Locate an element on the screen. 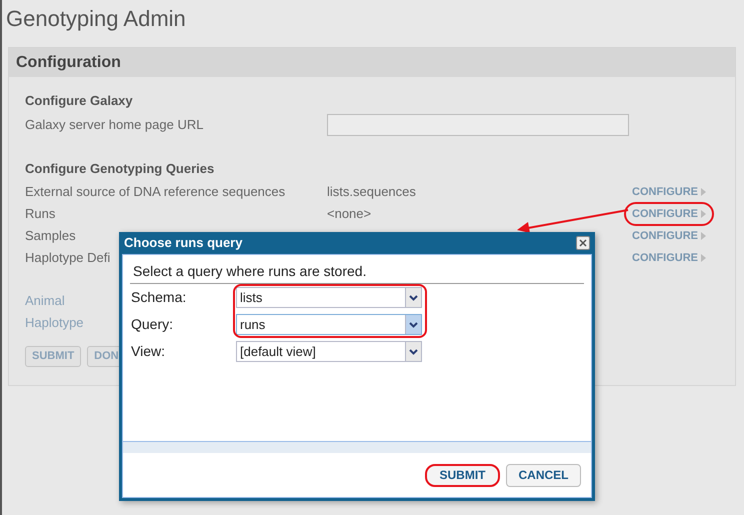  row-value: <none> is located at coordinates (349, 214).